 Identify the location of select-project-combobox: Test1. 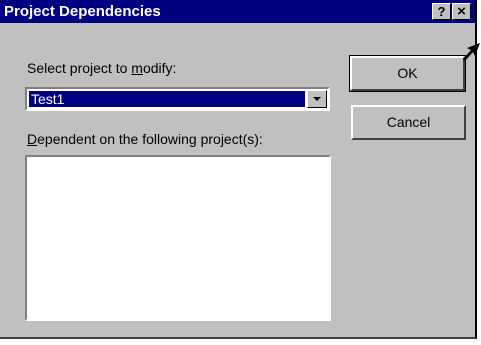
(177, 99).